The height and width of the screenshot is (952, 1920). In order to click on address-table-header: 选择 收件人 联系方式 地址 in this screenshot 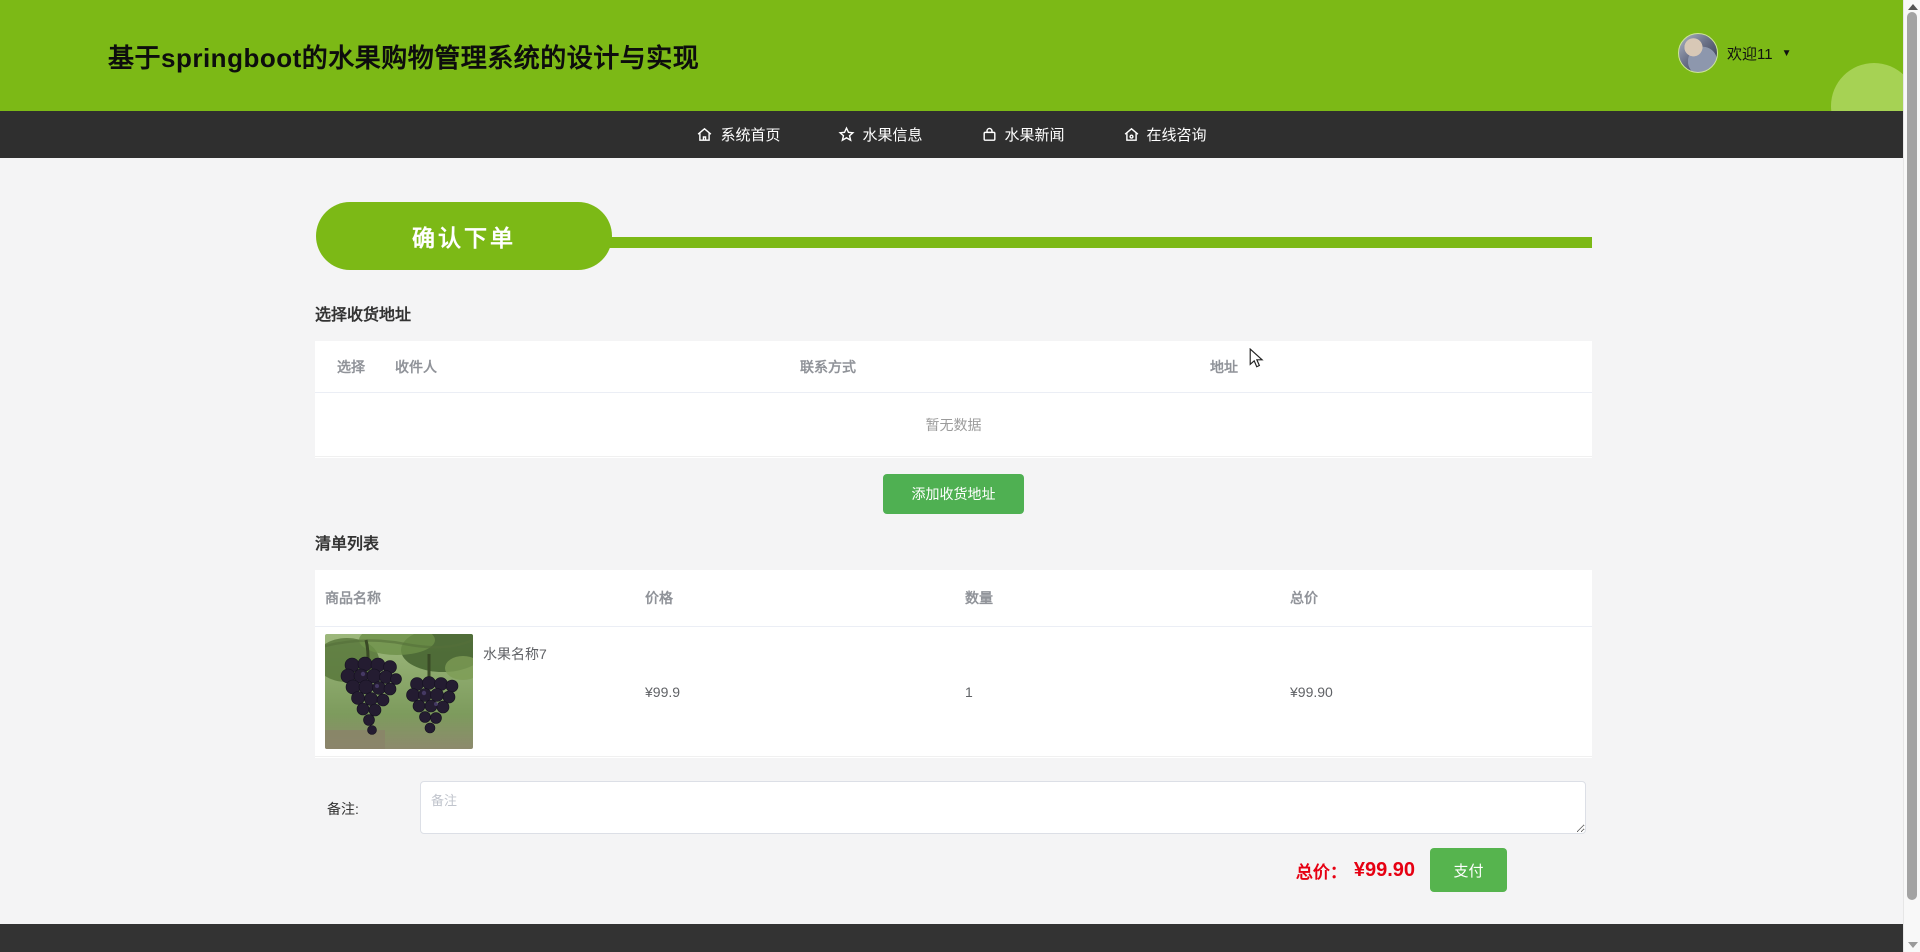, I will do `click(953, 367)`.